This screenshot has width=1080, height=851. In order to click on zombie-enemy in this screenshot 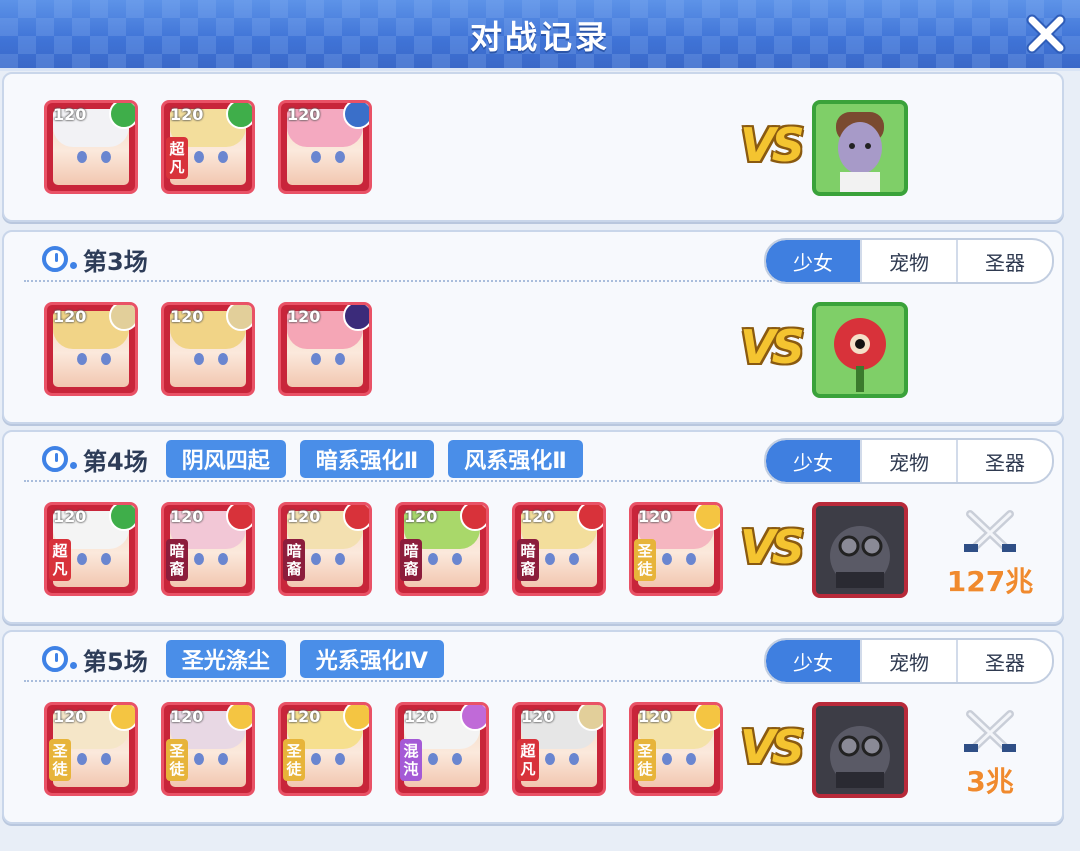, I will do `click(860, 148)`.